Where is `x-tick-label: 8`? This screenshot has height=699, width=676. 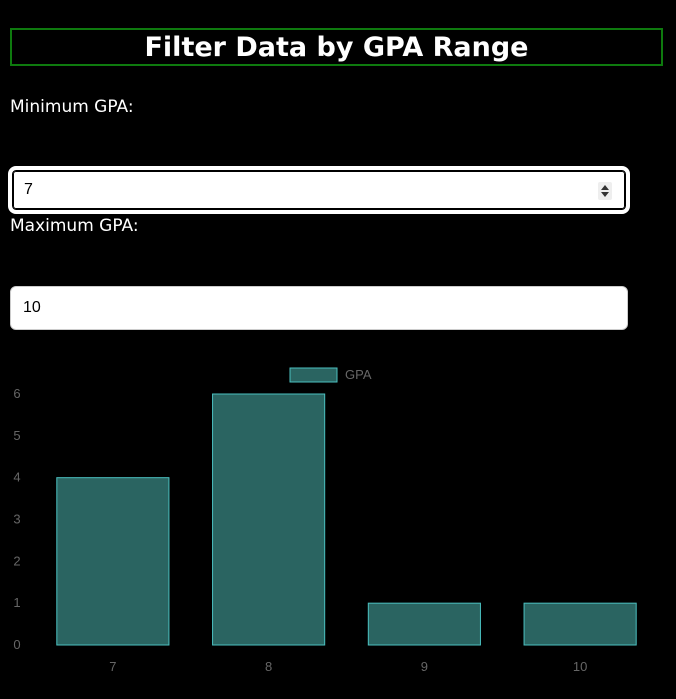
x-tick-label: 8 is located at coordinates (268, 666).